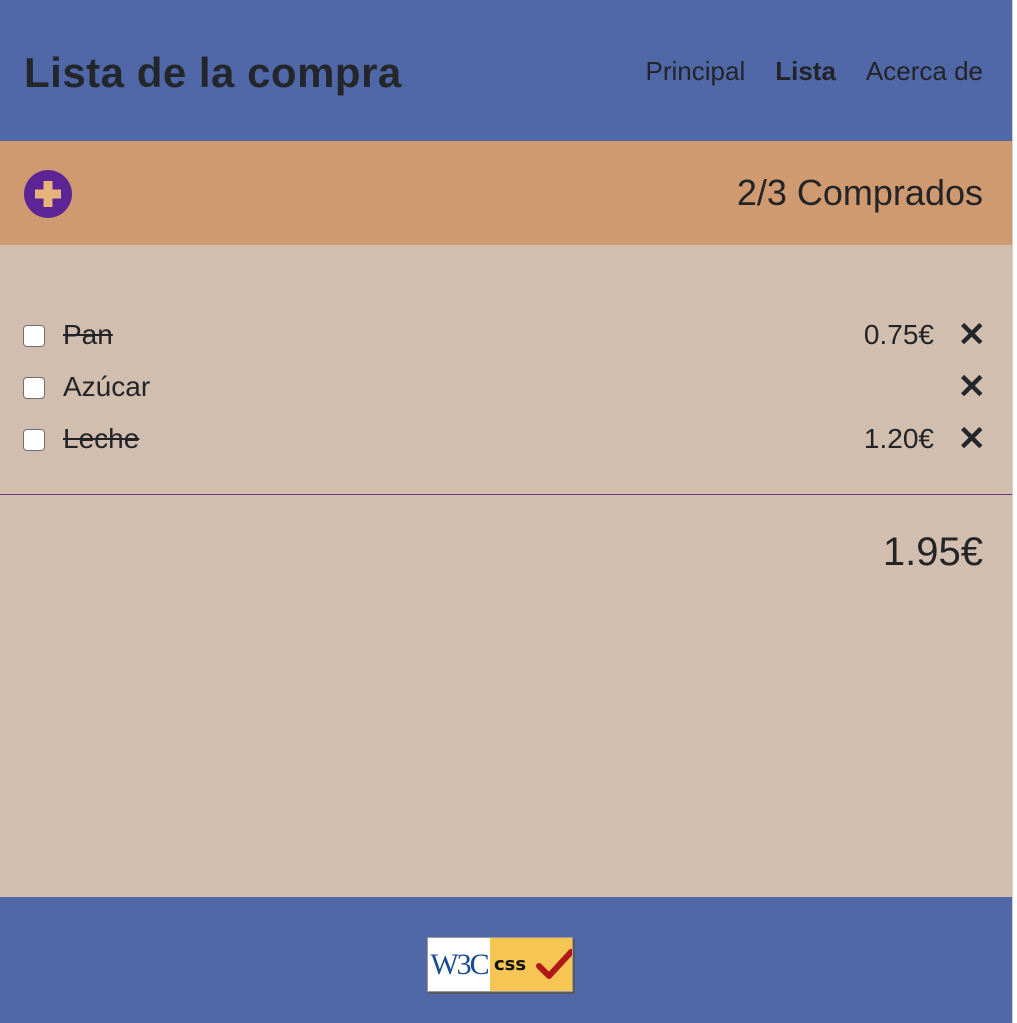  What do you see at coordinates (859, 192) in the screenshot?
I see `purchased-summary: 2/3 Comprados` at bounding box center [859, 192].